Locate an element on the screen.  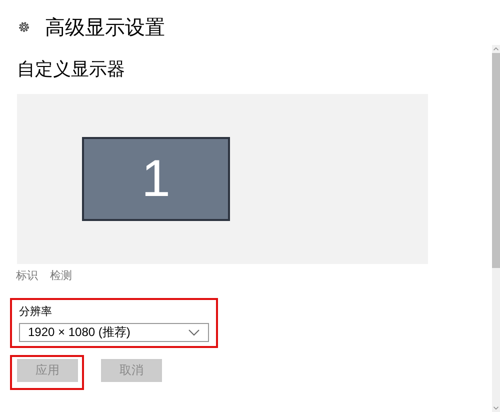
page-title: 高级显示设置 is located at coordinates (105, 28).